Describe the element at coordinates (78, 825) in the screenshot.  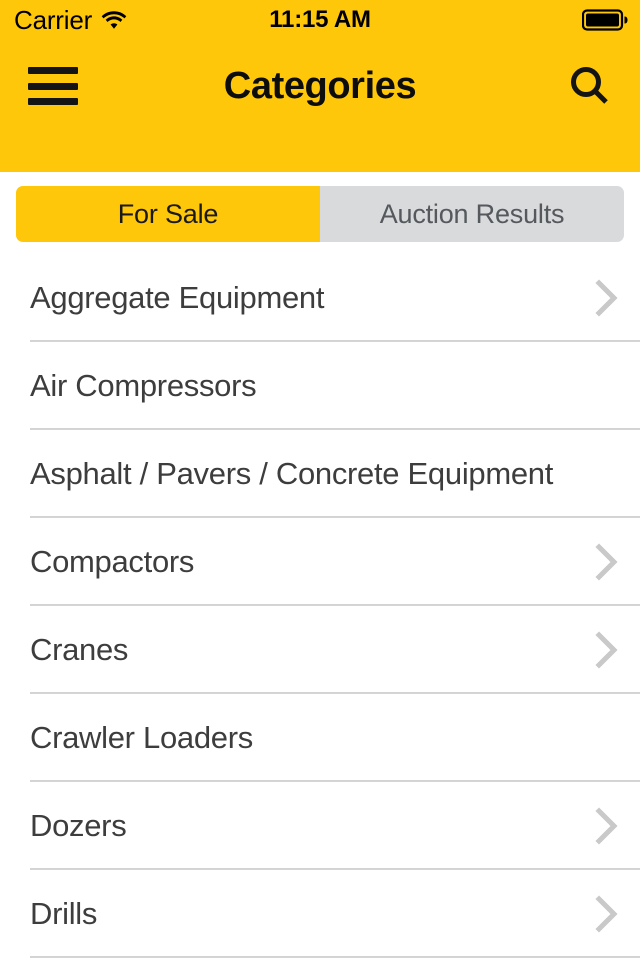
I see `list-item-label: Dozers` at that location.